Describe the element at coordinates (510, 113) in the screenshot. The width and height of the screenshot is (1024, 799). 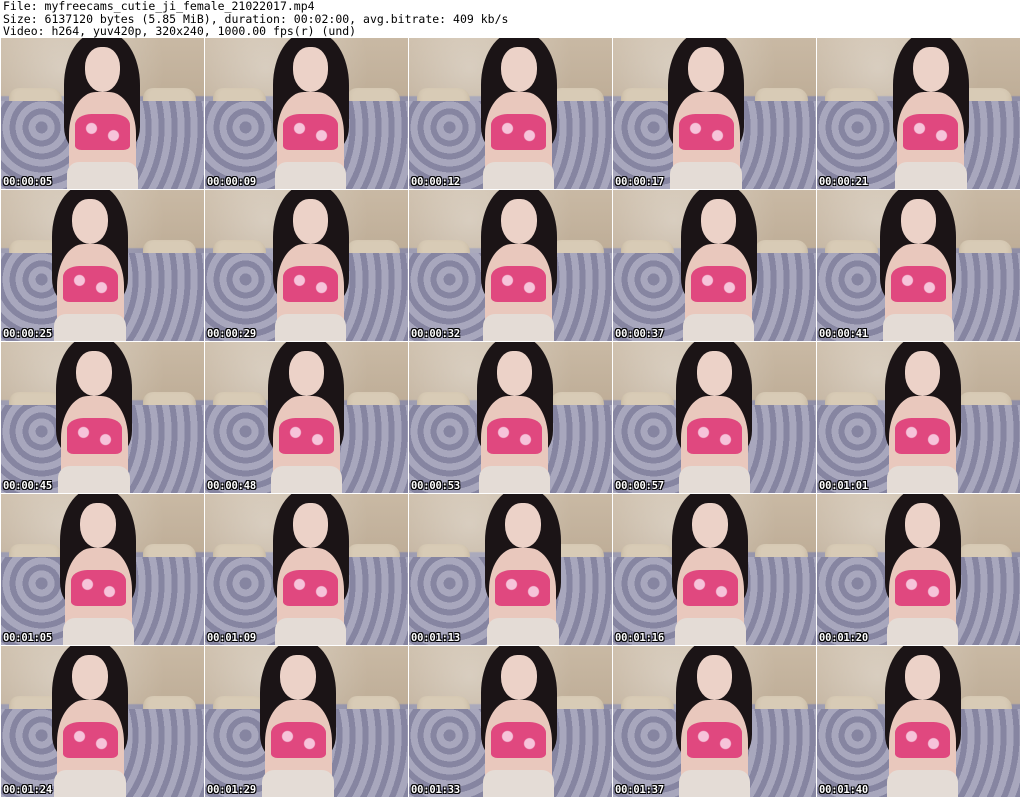
I see `video-thumbnail: 00:00:12` at that location.